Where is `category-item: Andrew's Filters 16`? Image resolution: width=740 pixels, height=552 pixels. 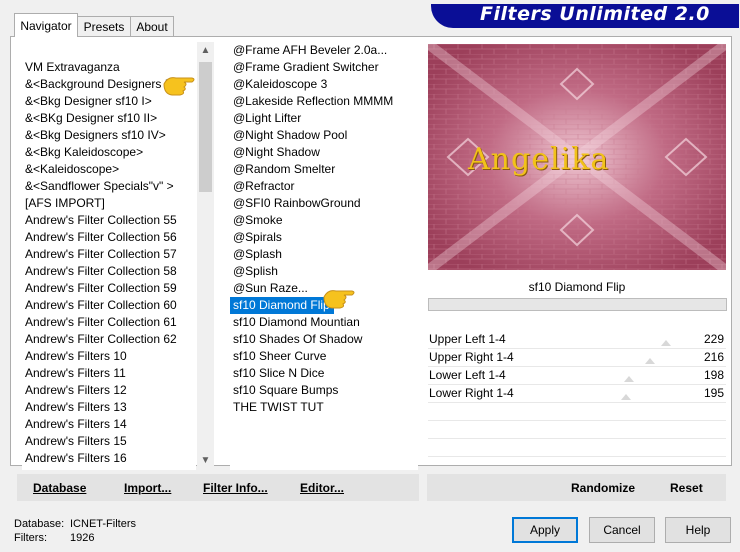 category-item: Andrew's Filters 16 is located at coordinates (109, 458).